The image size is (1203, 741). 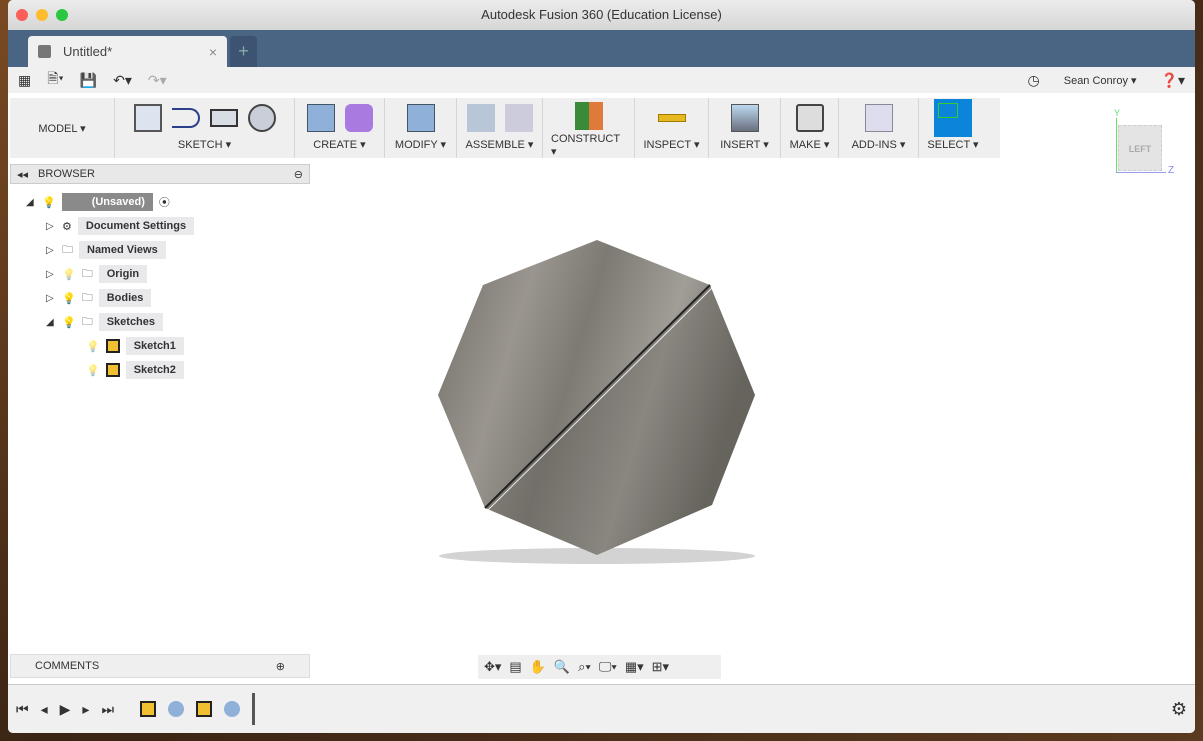 What do you see at coordinates (280, 666) in the screenshot?
I see `add-comment-icon: ⊕` at bounding box center [280, 666].